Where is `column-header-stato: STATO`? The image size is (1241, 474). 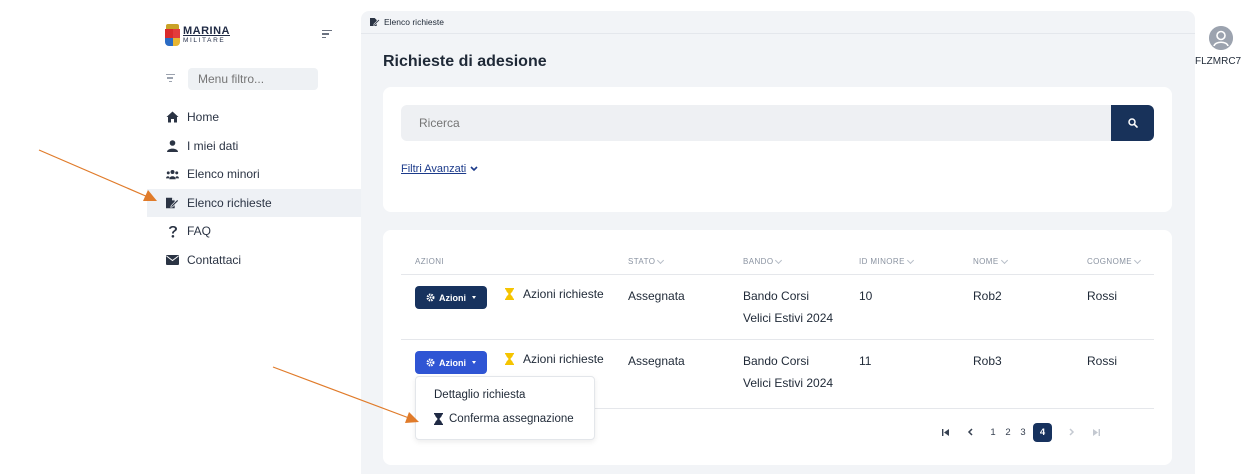
column-header-stato: STATO is located at coordinates (646, 261).